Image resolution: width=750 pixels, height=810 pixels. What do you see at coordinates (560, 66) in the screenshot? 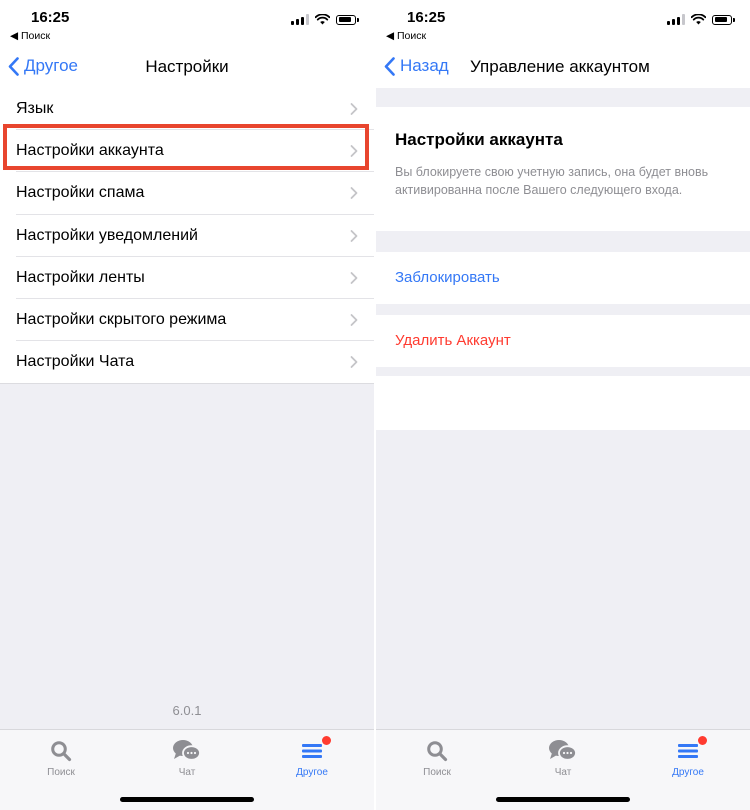
I see `page-title: Управление аккаунтом` at bounding box center [560, 66].